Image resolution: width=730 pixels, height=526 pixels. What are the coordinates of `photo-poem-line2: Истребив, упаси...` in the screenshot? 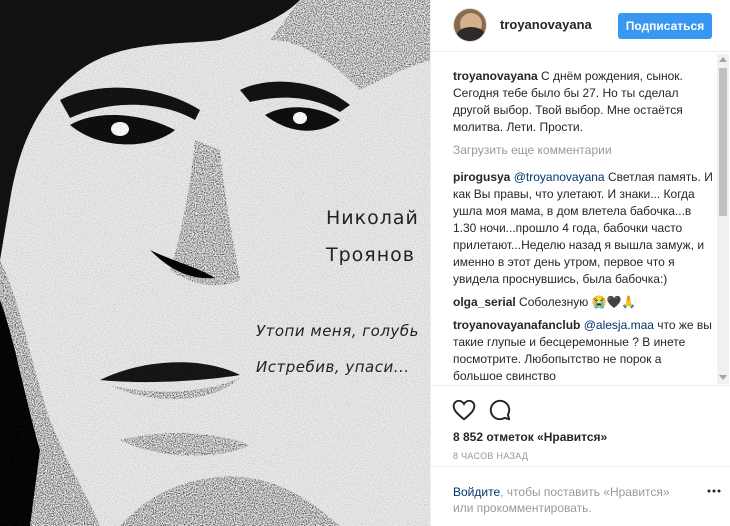 It's located at (333, 367).